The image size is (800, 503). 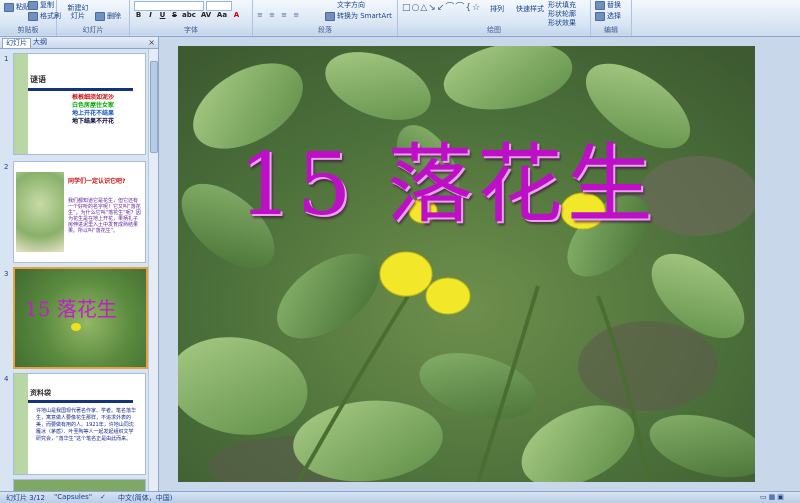 What do you see at coordinates (191, 30) in the screenshot?
I see `font-group-title: 字体` at bounding box center [191, 30].